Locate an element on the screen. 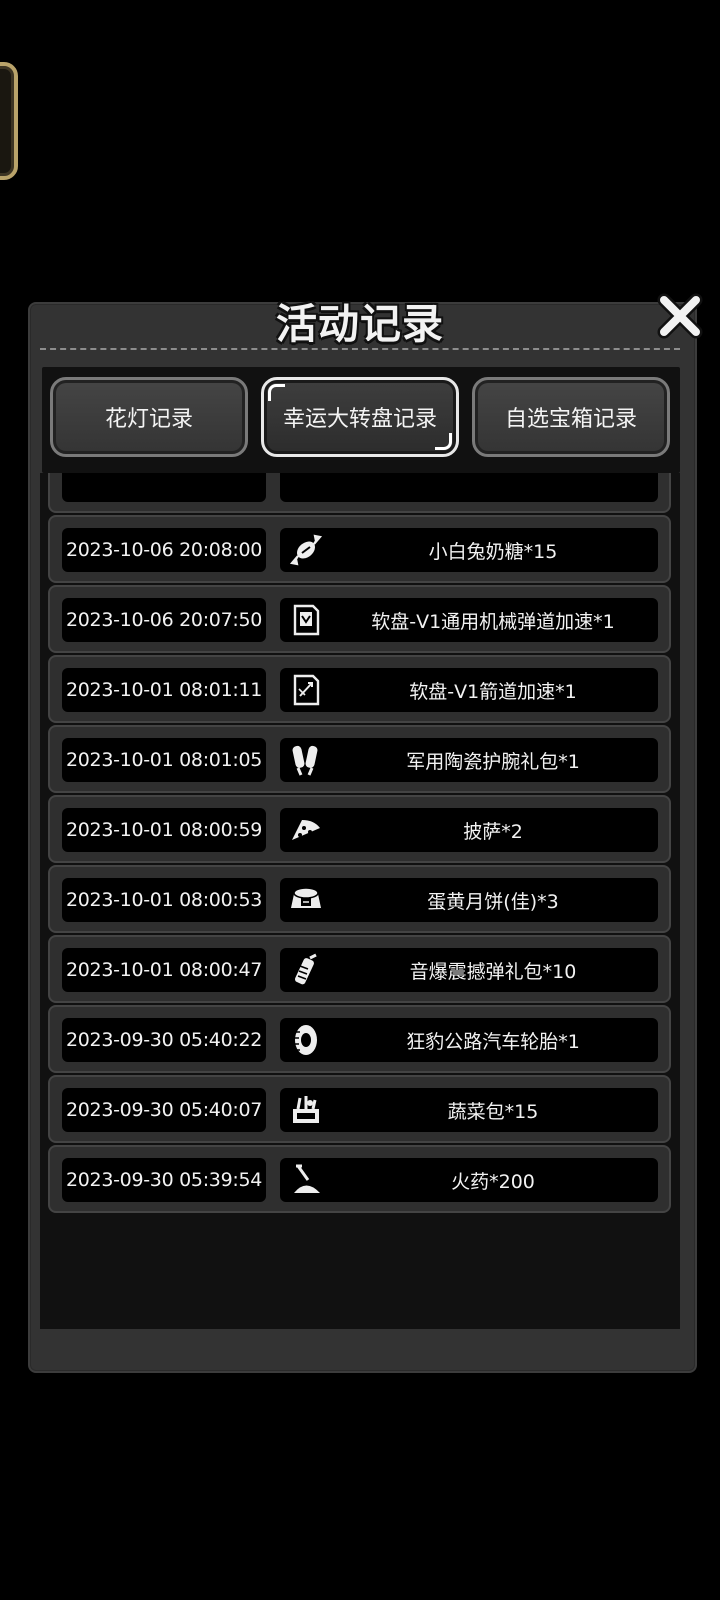 Image resolution: width=720 pixels, height=1600 pixels. record-time: 2023-09-30 05:40:22 is located at coordinates (164, 1040).